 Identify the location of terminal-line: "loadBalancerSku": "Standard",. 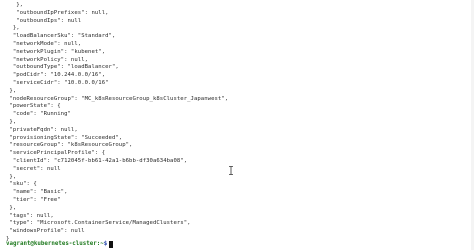
(61, 36).